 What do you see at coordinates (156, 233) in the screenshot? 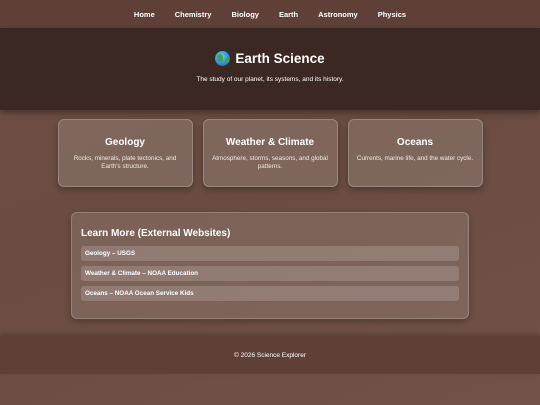
I see `learn-more-heading: Learn More (External Websites)` at bounding box center [156, 233].